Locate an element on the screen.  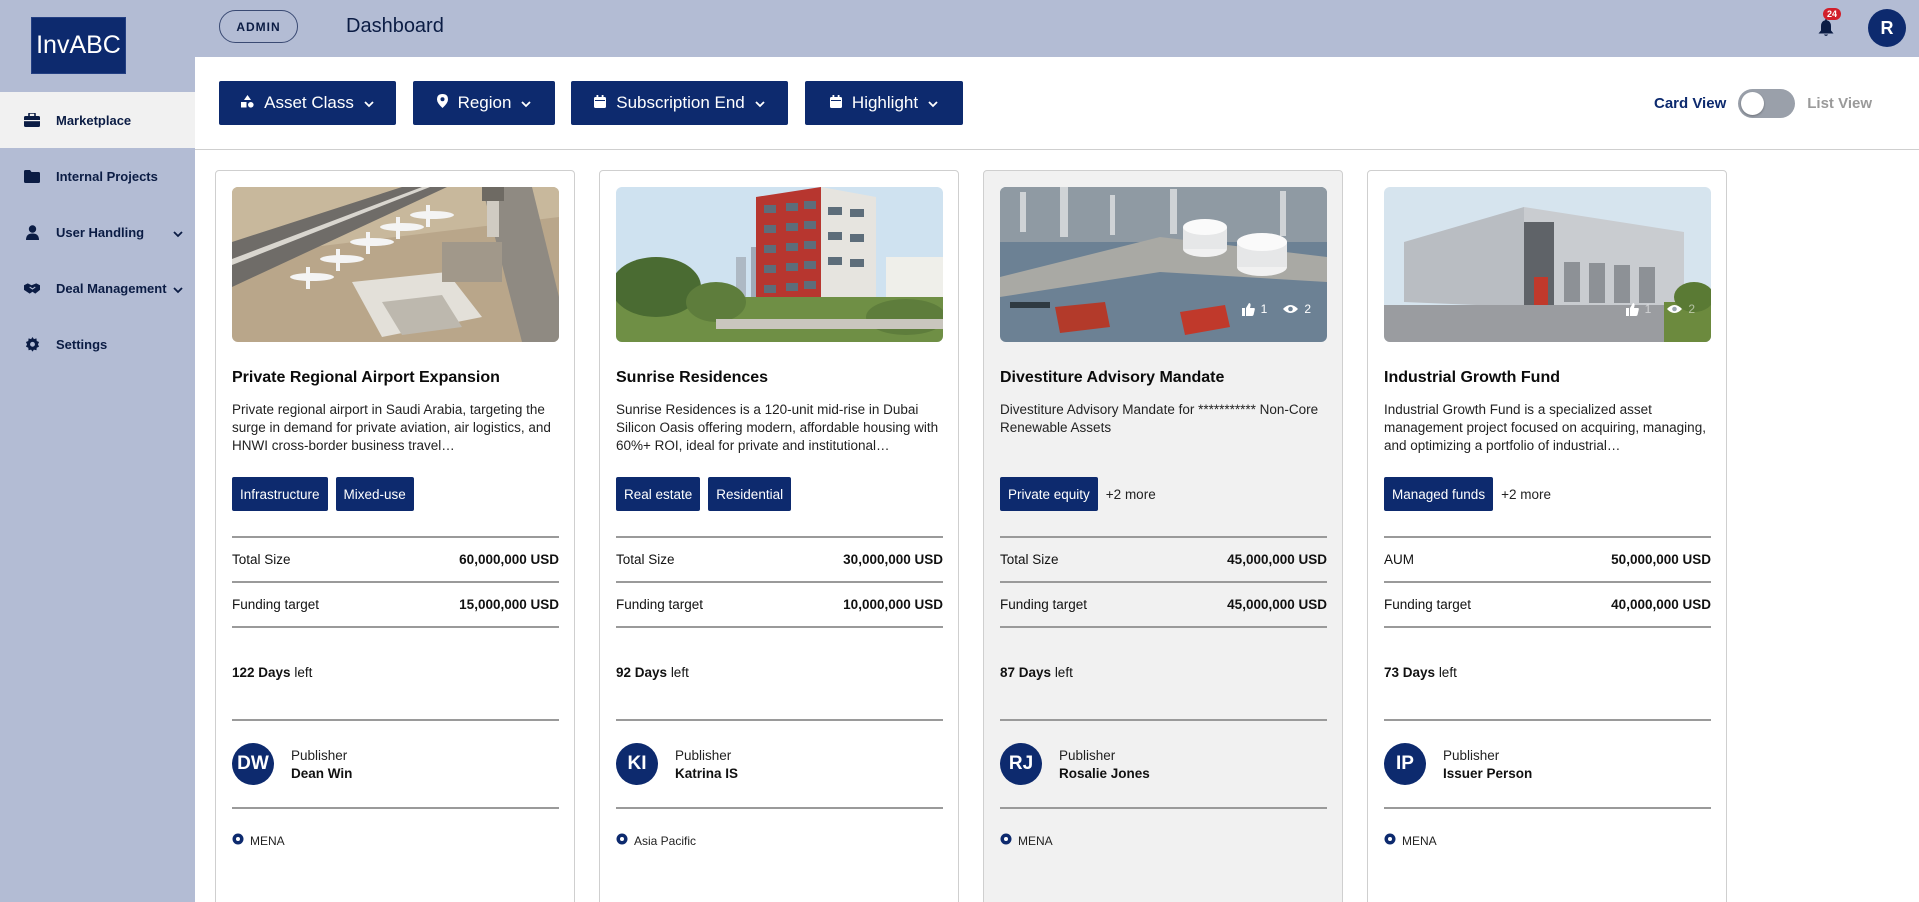
view-switch is located at coordinates (1767, 103).